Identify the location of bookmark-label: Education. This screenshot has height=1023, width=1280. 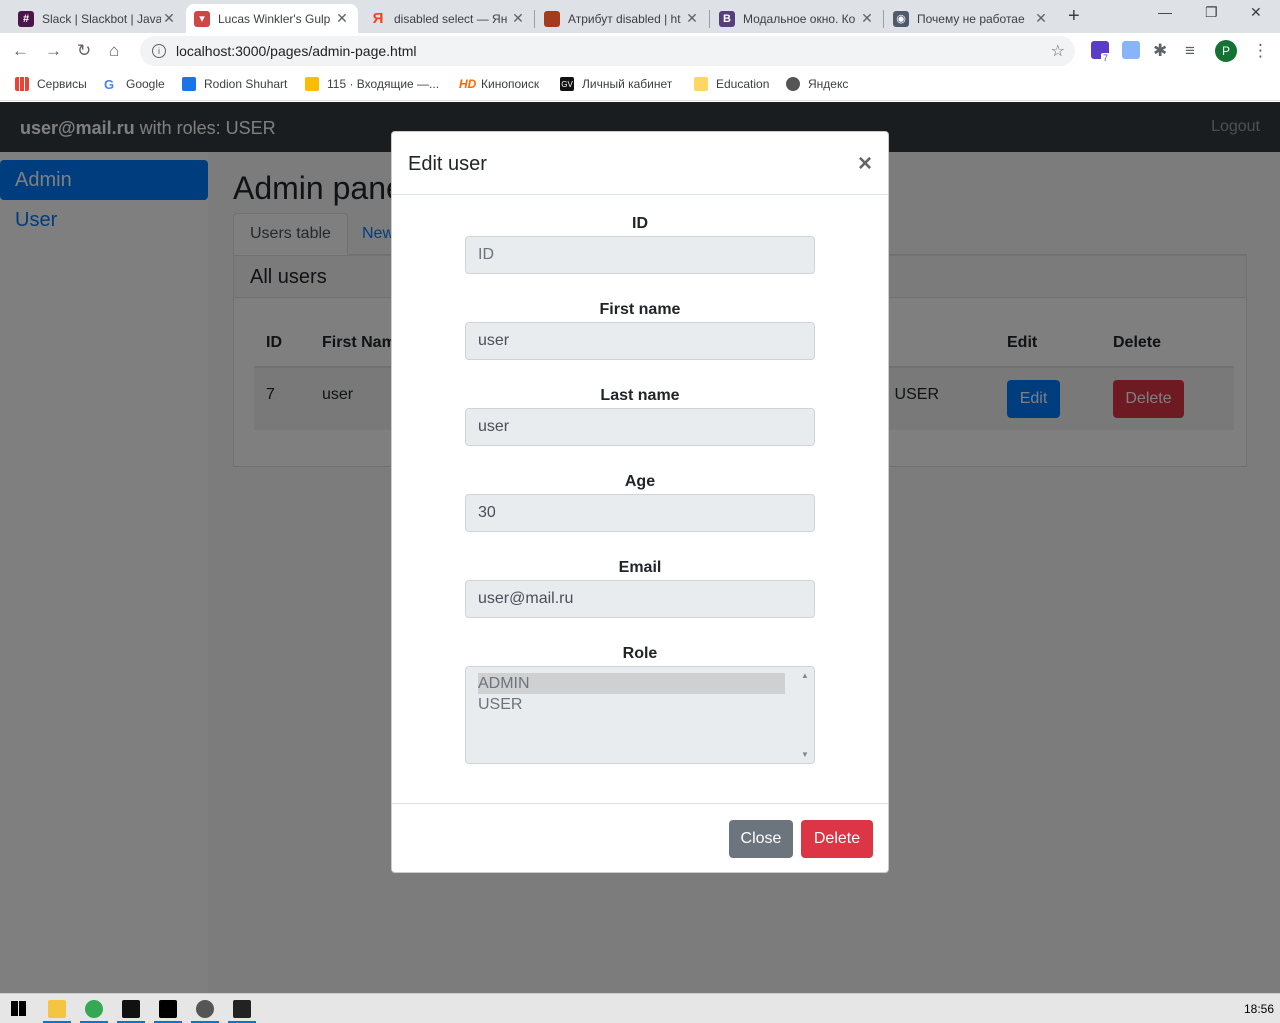
(743, 84).